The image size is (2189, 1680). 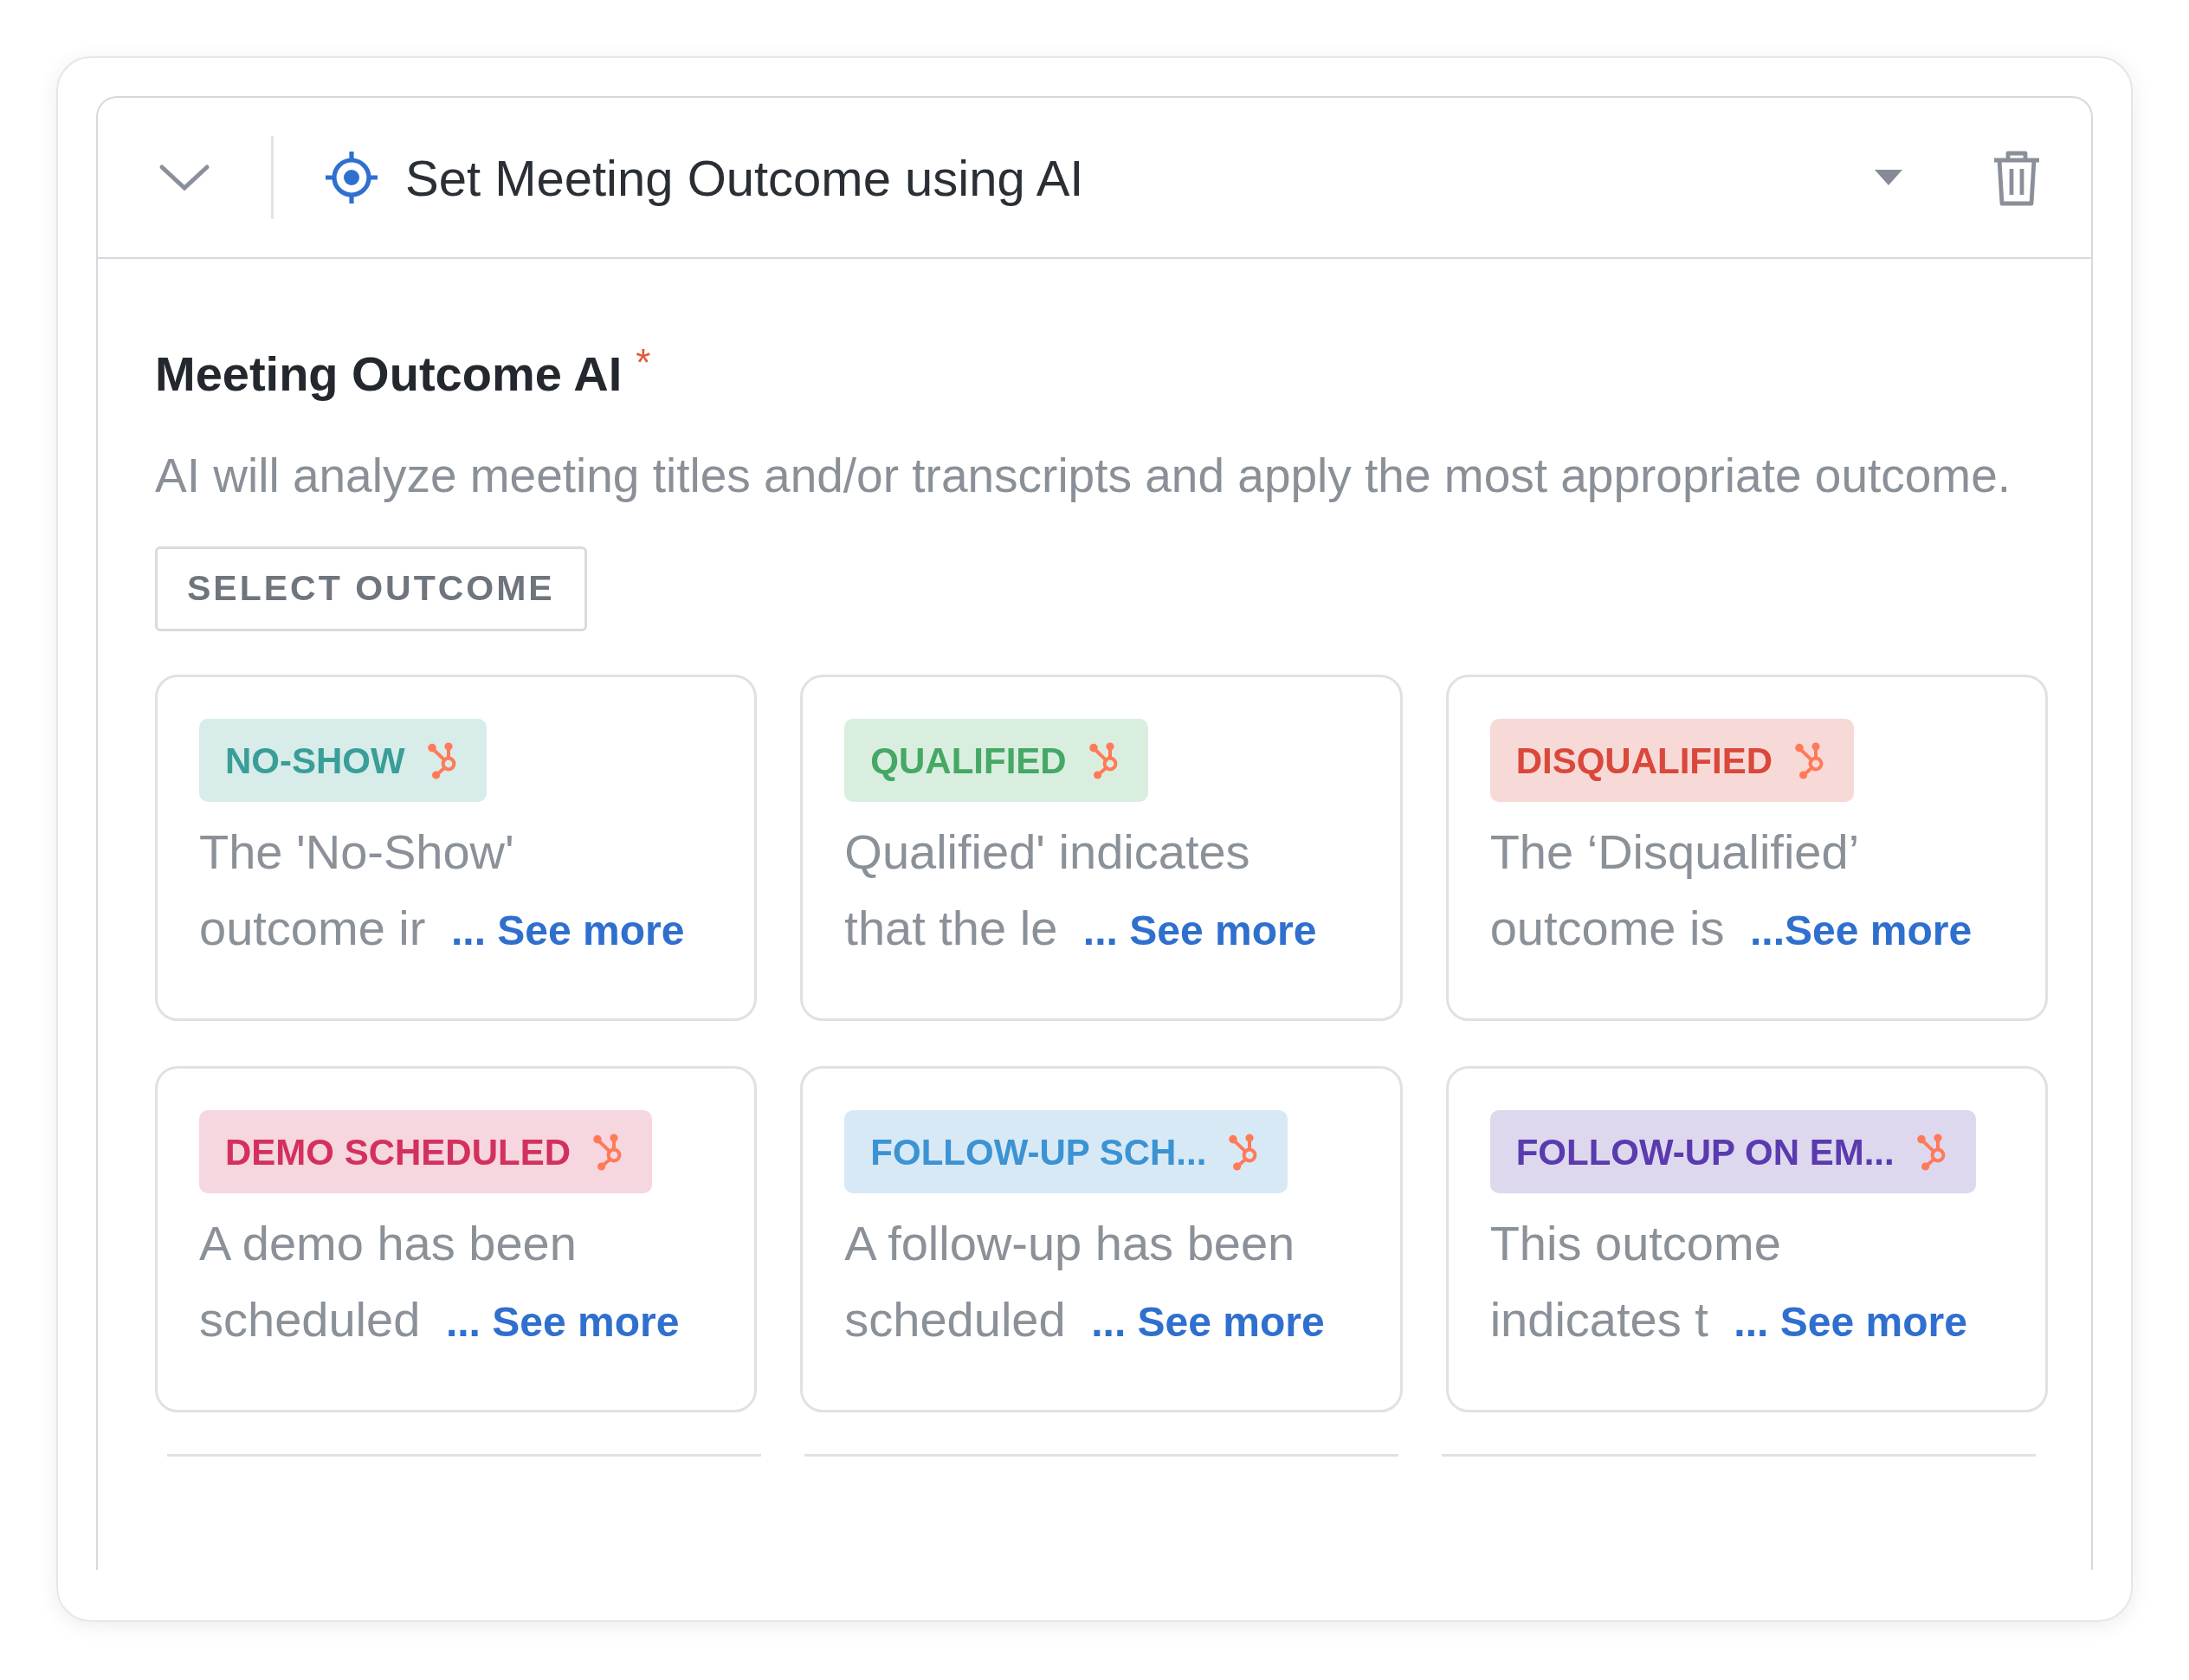 What do you see at coordinates (440, 1281) in the screenshot?
I see `outcome-description: A demo has been scheduled ... See more` at bounding box center [440, 1281].